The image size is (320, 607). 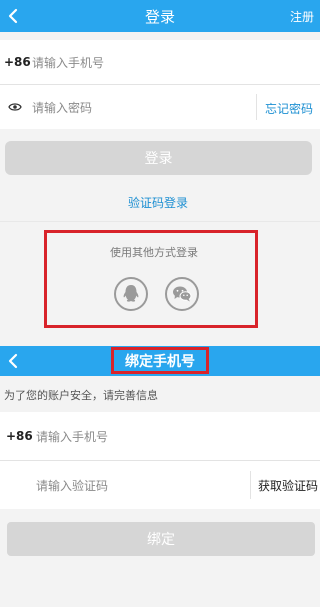 What do you see at coordinates (72, 485) in the screenshot?
I see `code-input-placeholder: 请输入验证码` at bounding box center [72, 485].